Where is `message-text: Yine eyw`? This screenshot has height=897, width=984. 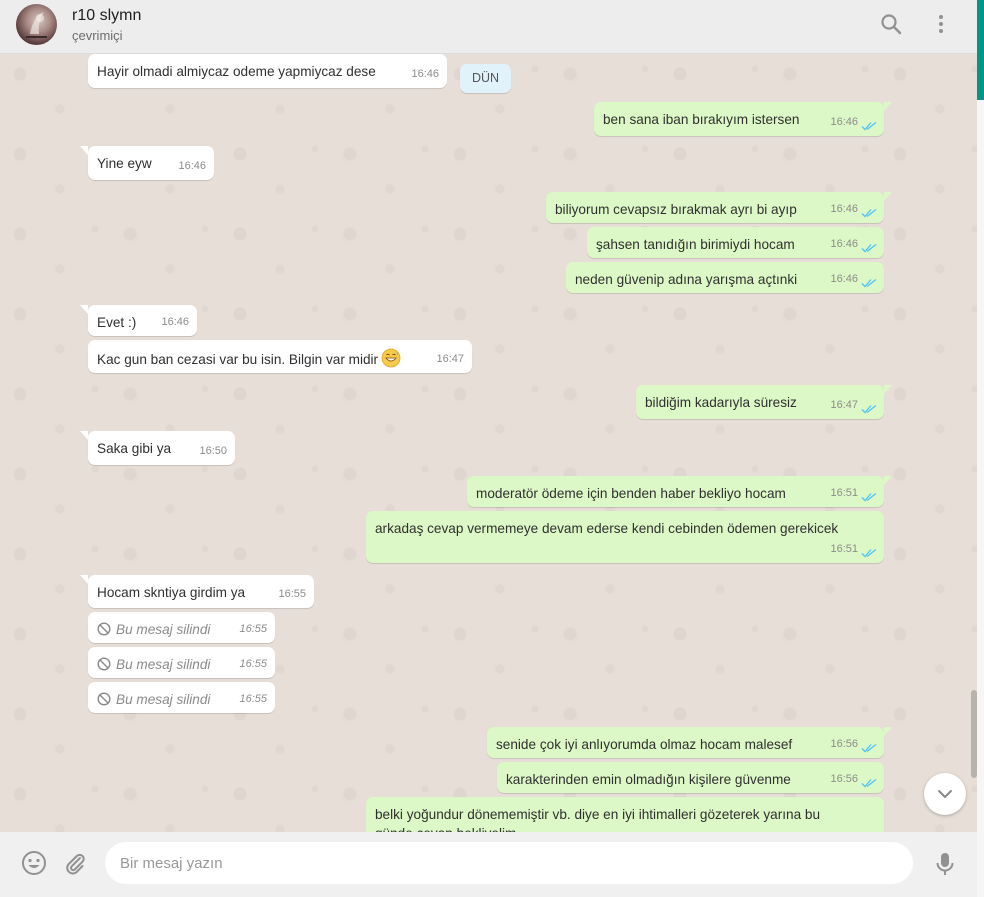 message-text: Yine eyw is located at coordinates (124, 163).